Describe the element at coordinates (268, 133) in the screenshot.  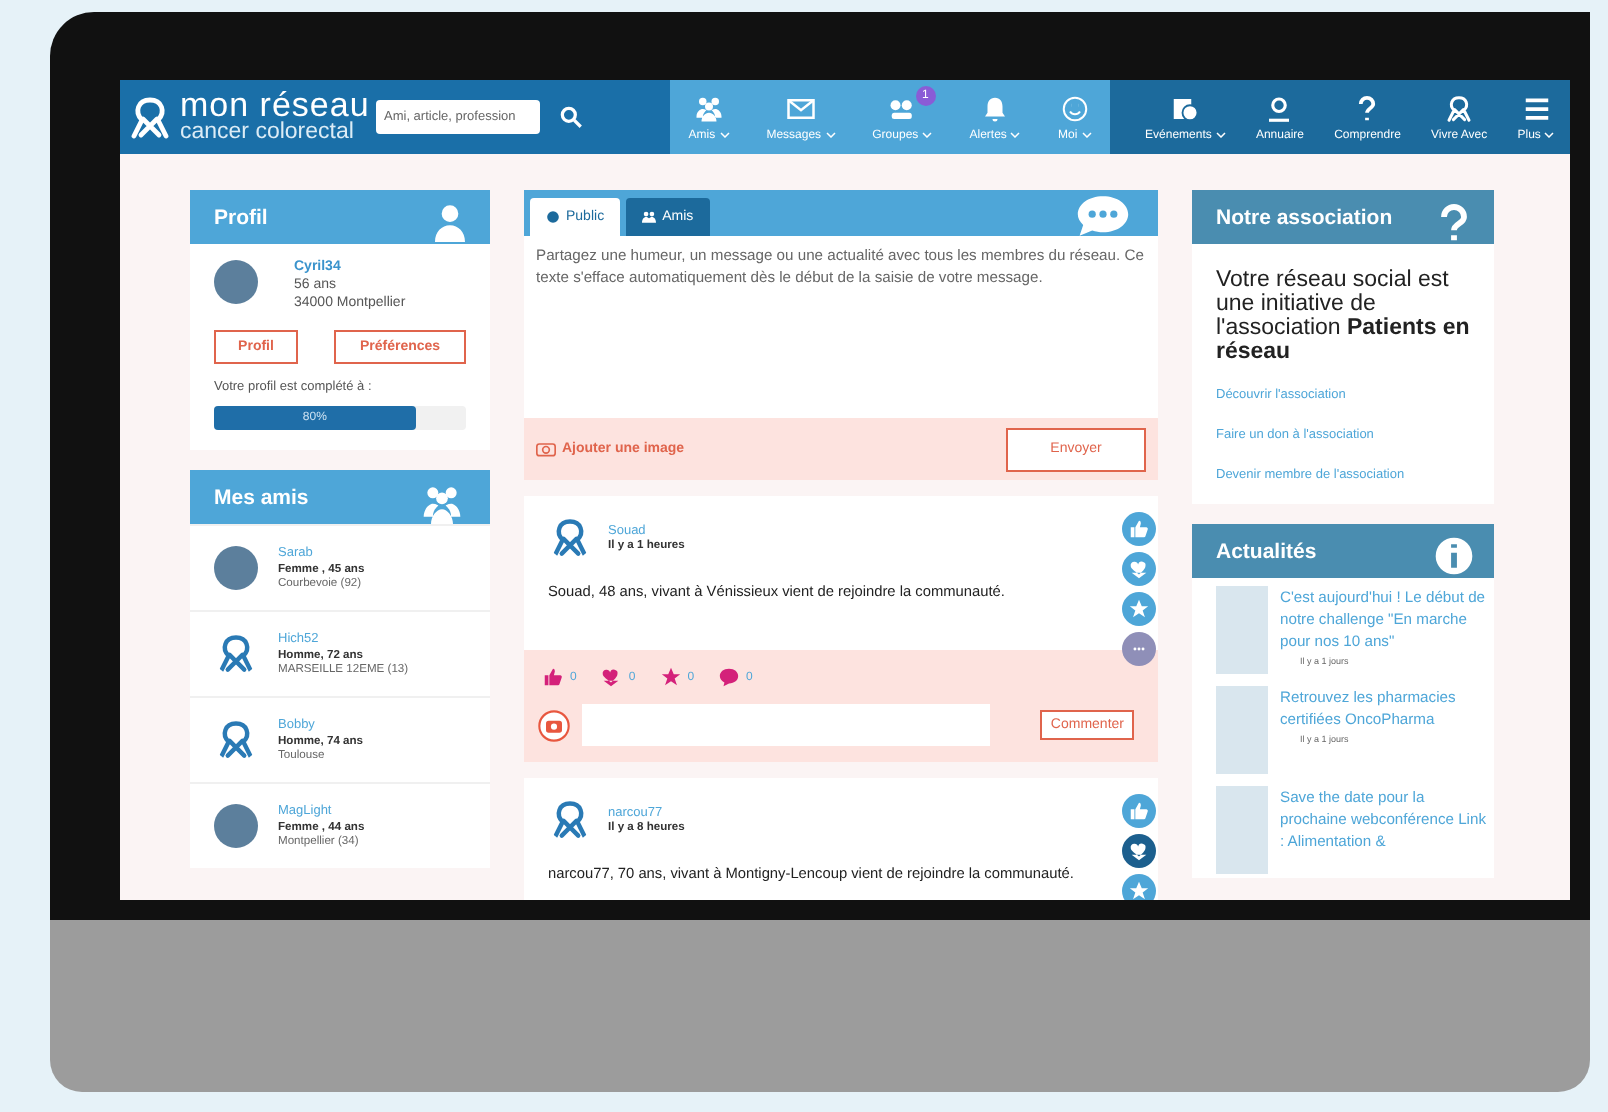
I see `logo-subtitle: cancer colorectal` at that location.